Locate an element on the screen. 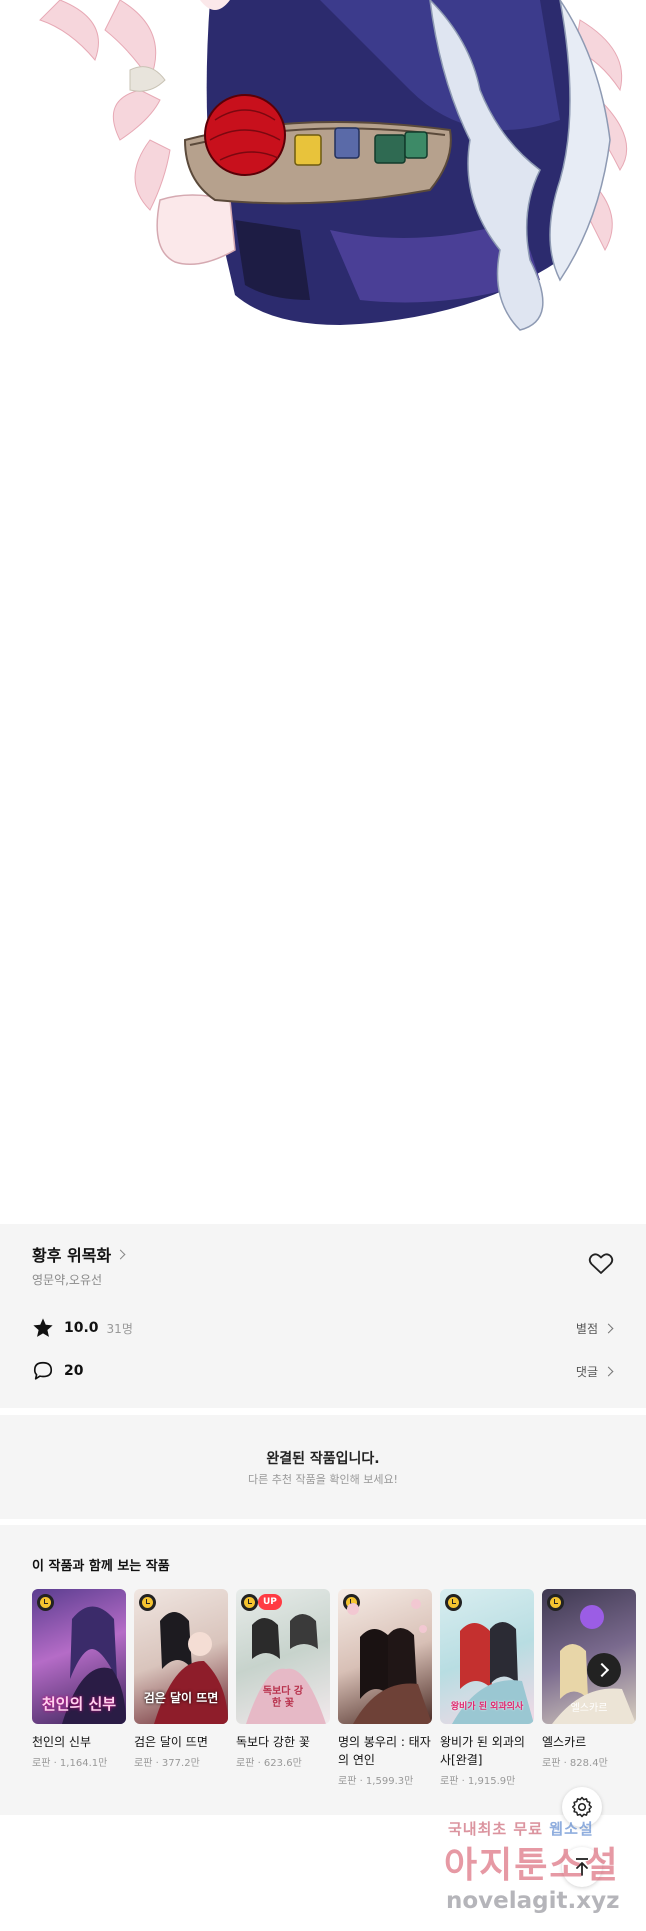 The image size is (646, 1931). recommendation-card: 왕비가 된 외과의사 왕비가 된 외과의사[완결] 로판 · 1,915.9만 is located at coordinates (487, 1688).